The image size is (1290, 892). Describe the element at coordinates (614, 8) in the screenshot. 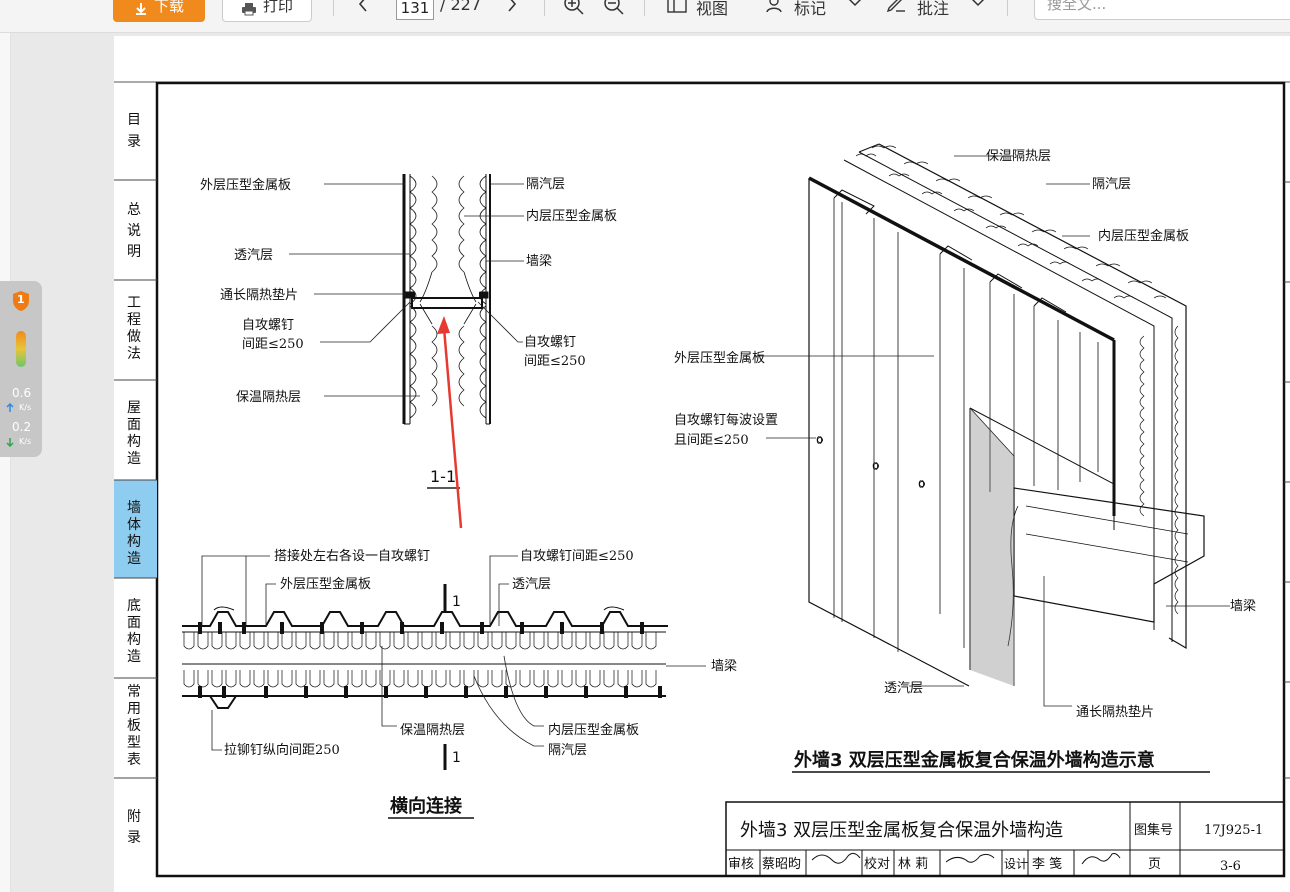

I see `zoom-out-icon` at that location.